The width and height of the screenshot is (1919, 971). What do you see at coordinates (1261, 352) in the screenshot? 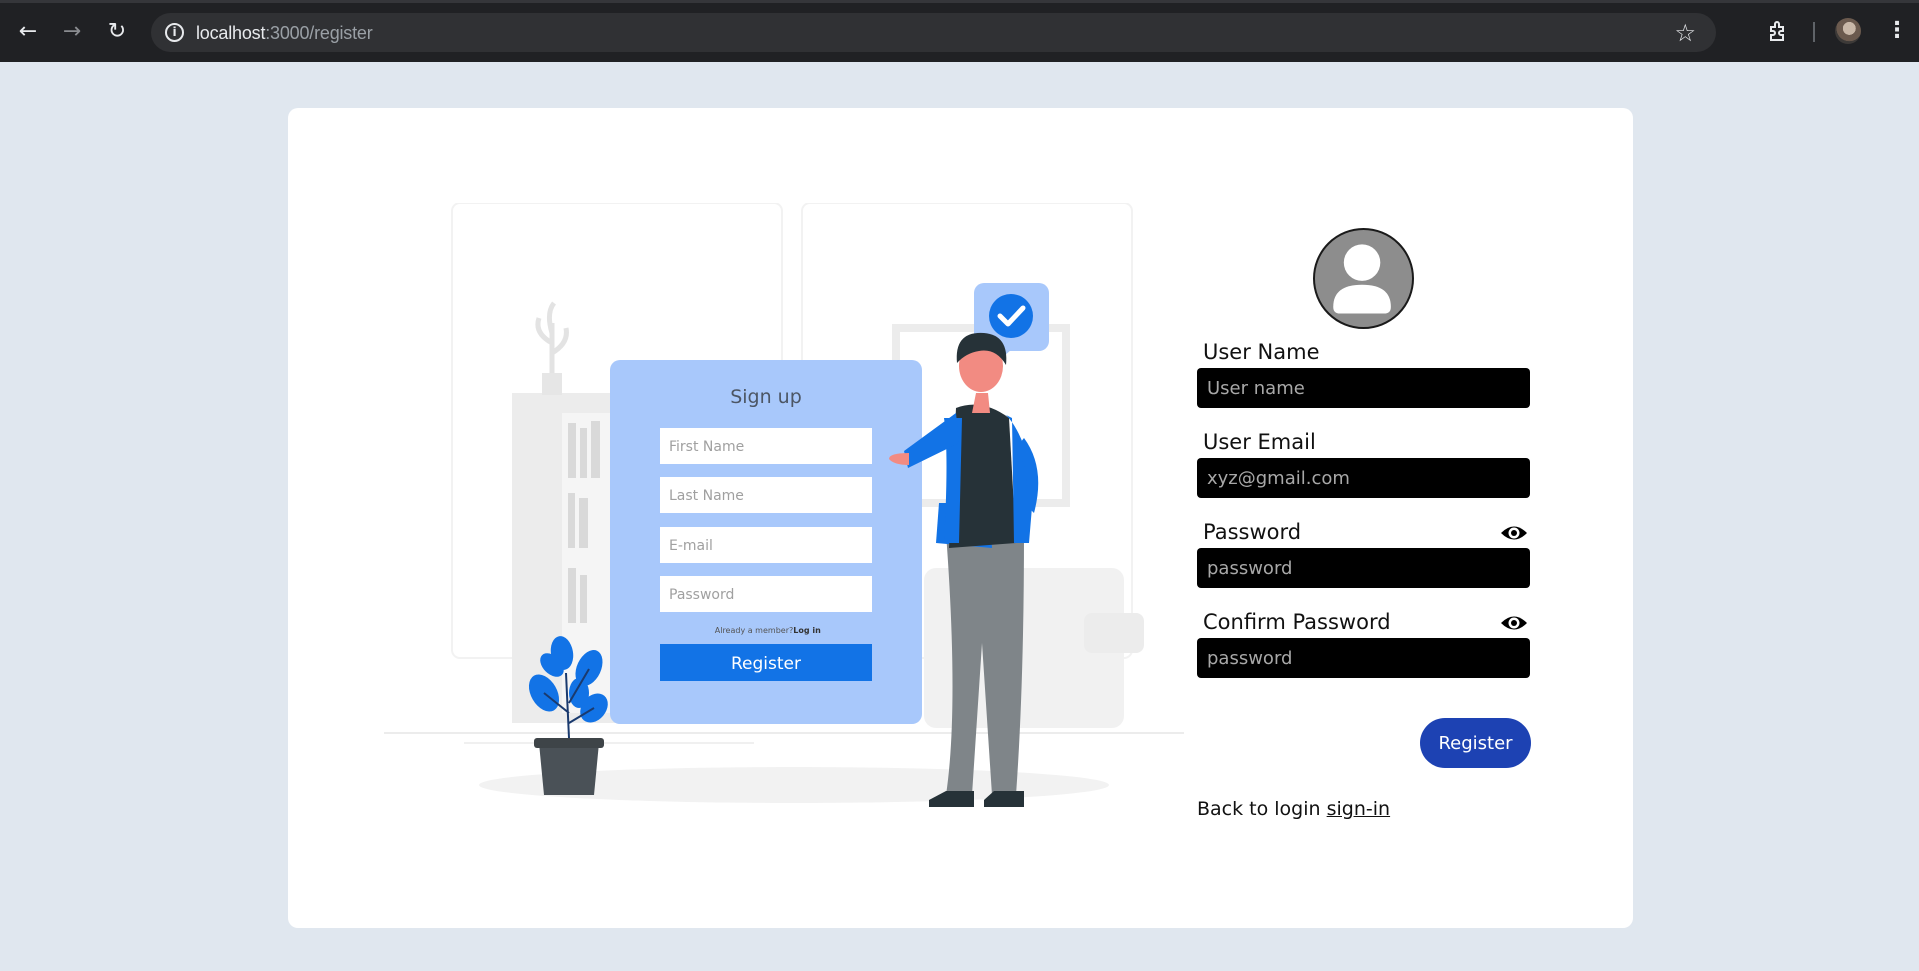
I see `username-label: User Name` at bounding box center [1261, 352].